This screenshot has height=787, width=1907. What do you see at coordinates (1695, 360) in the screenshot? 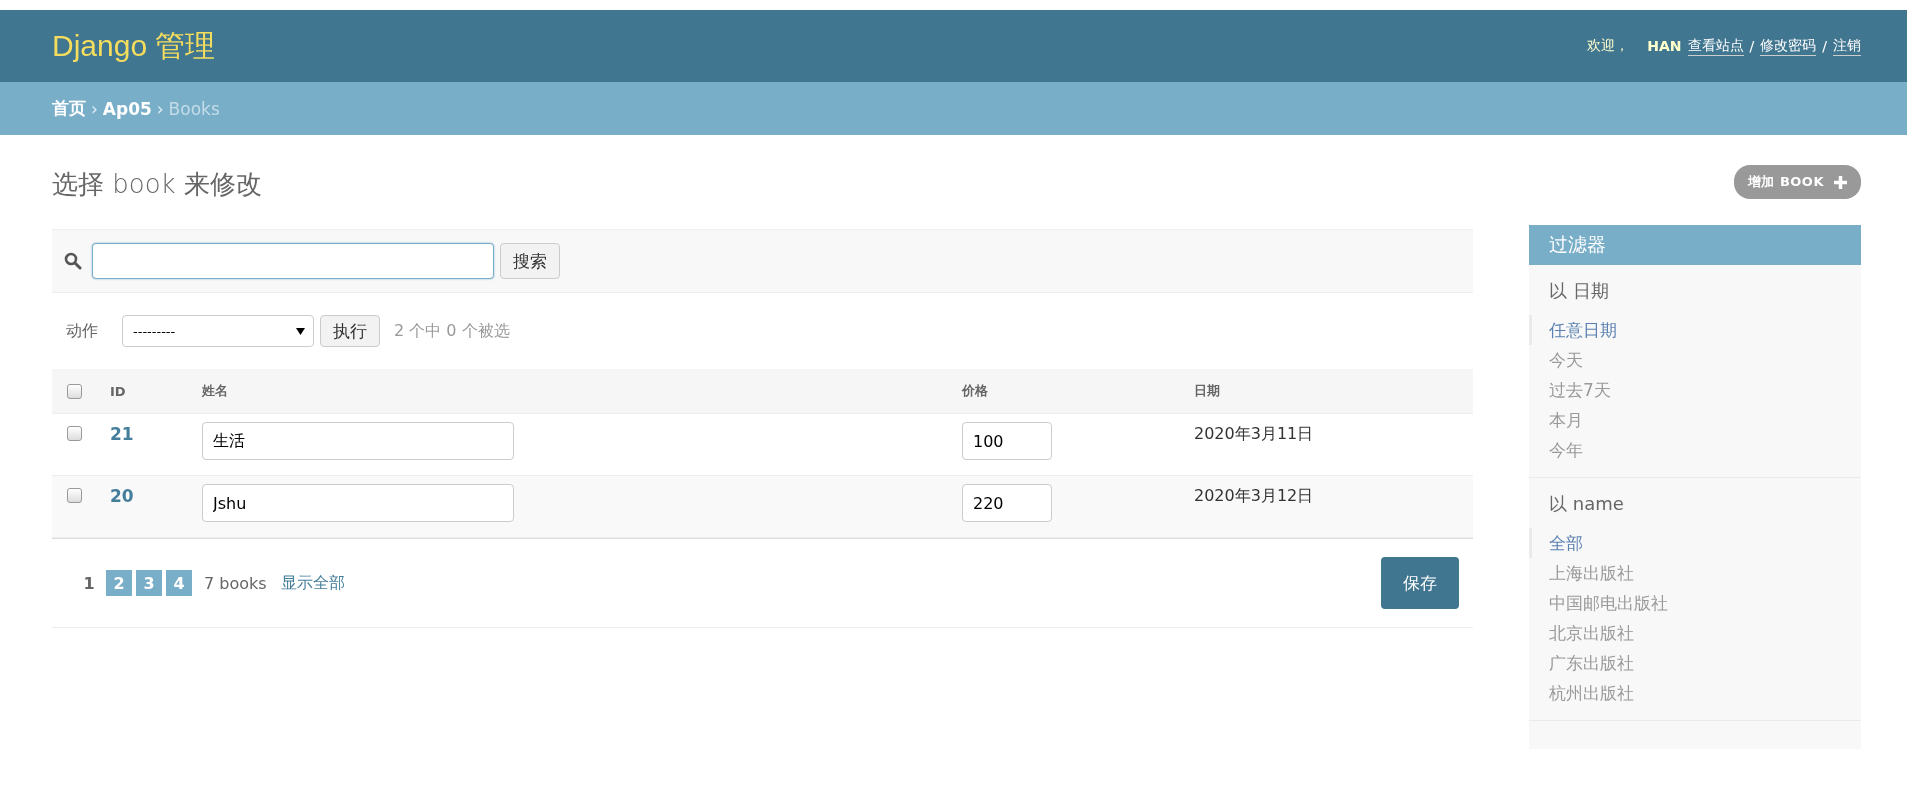
I see `filter-option: 今天` at bounding box center [1695, 360].